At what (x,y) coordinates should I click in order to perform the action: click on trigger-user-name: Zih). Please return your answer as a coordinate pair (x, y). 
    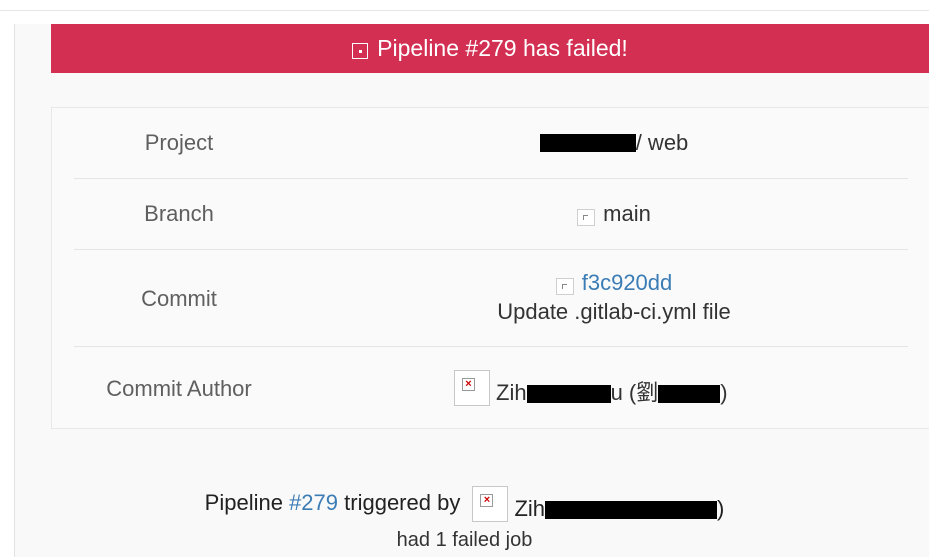
    Looking at the image, I should click on (619, 508).